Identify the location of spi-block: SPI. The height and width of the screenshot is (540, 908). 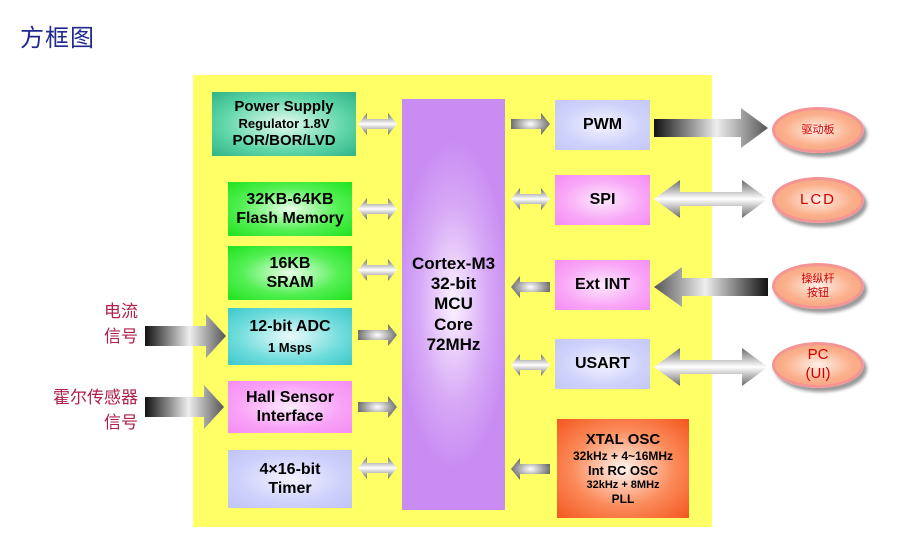
(602, 200).